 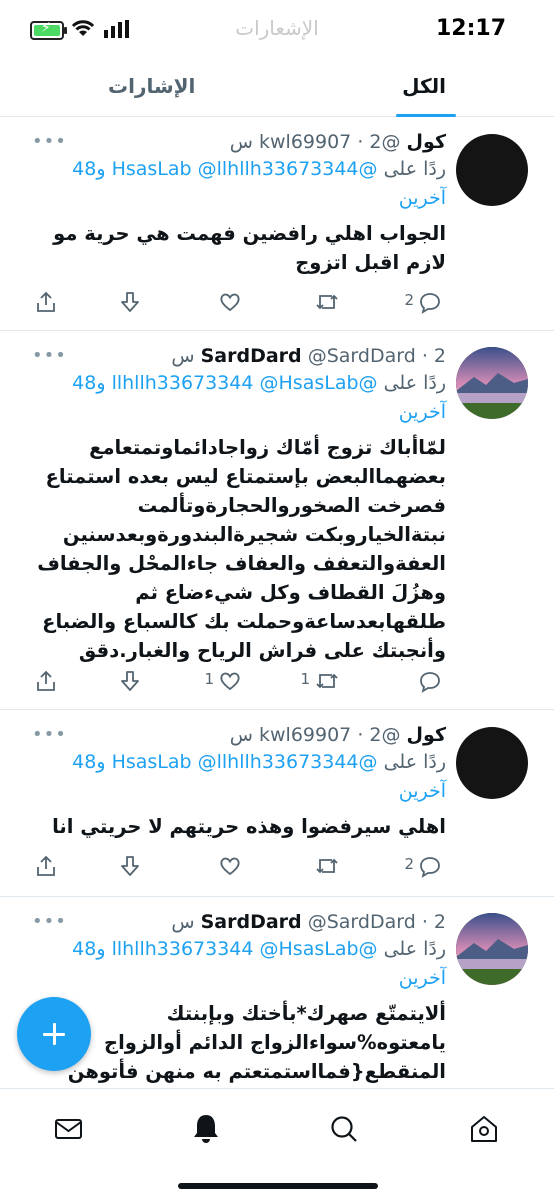 I want to click on tab-all: الكل, so click(x=424, y=86).